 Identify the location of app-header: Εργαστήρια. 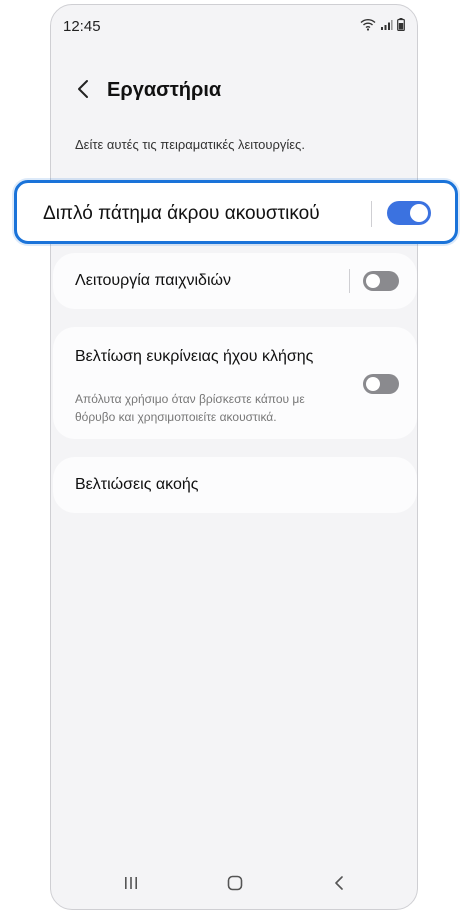
(234, 91).